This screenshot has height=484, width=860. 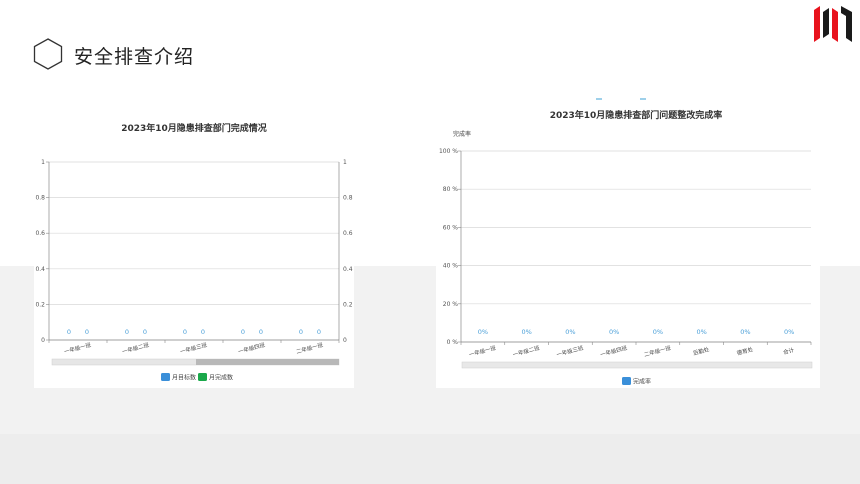 What do you see at coordinates (448, 151) in the screenshot?
I see `y-tick-label: 100 %` at bounding box center [448, 151].